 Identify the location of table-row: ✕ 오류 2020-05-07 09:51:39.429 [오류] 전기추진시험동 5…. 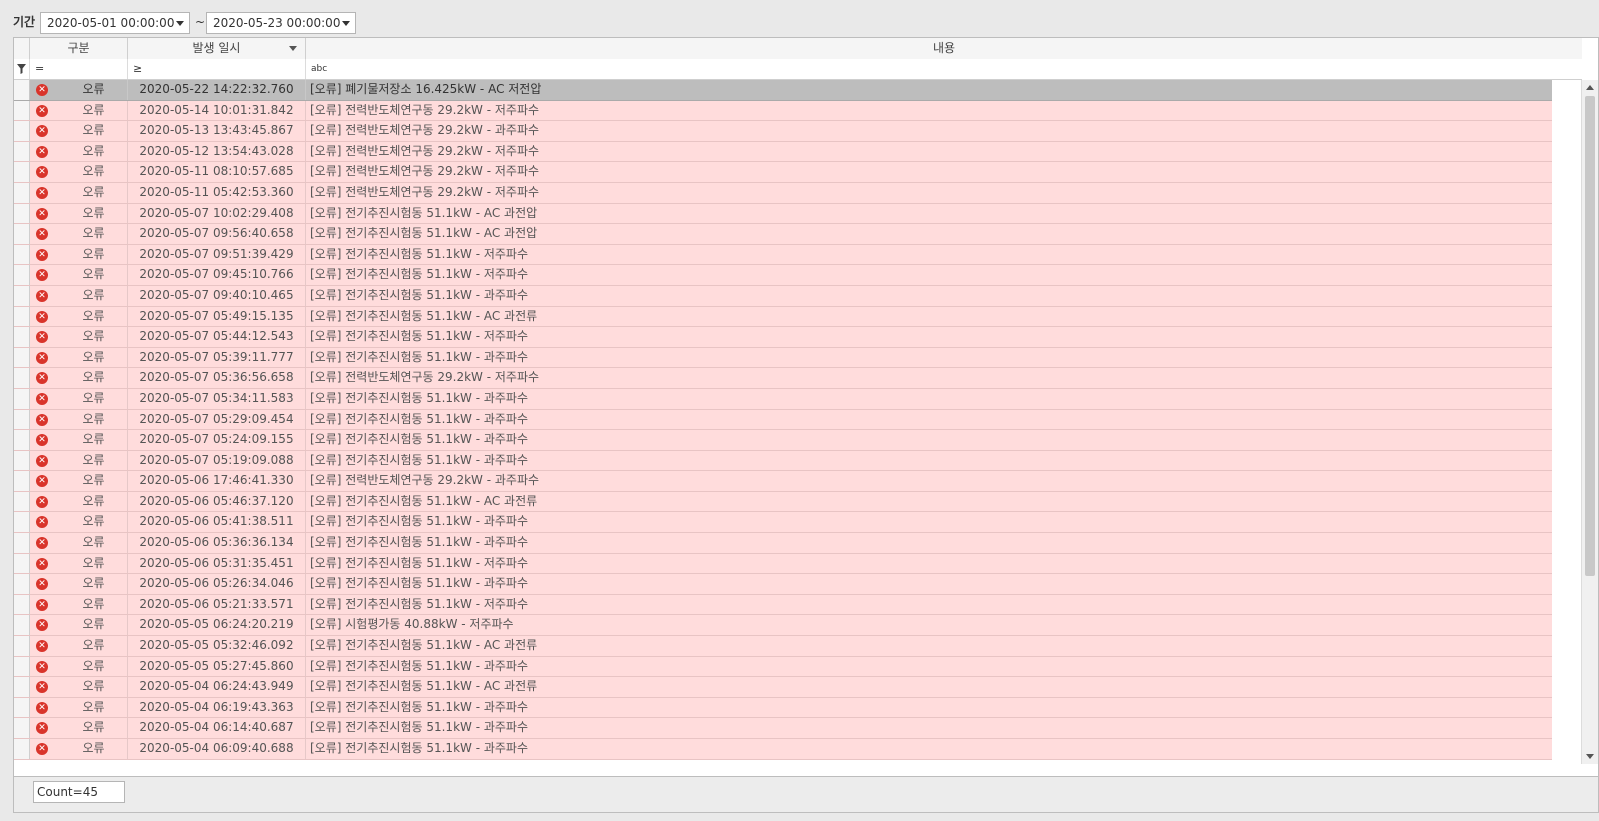
(783, 255).